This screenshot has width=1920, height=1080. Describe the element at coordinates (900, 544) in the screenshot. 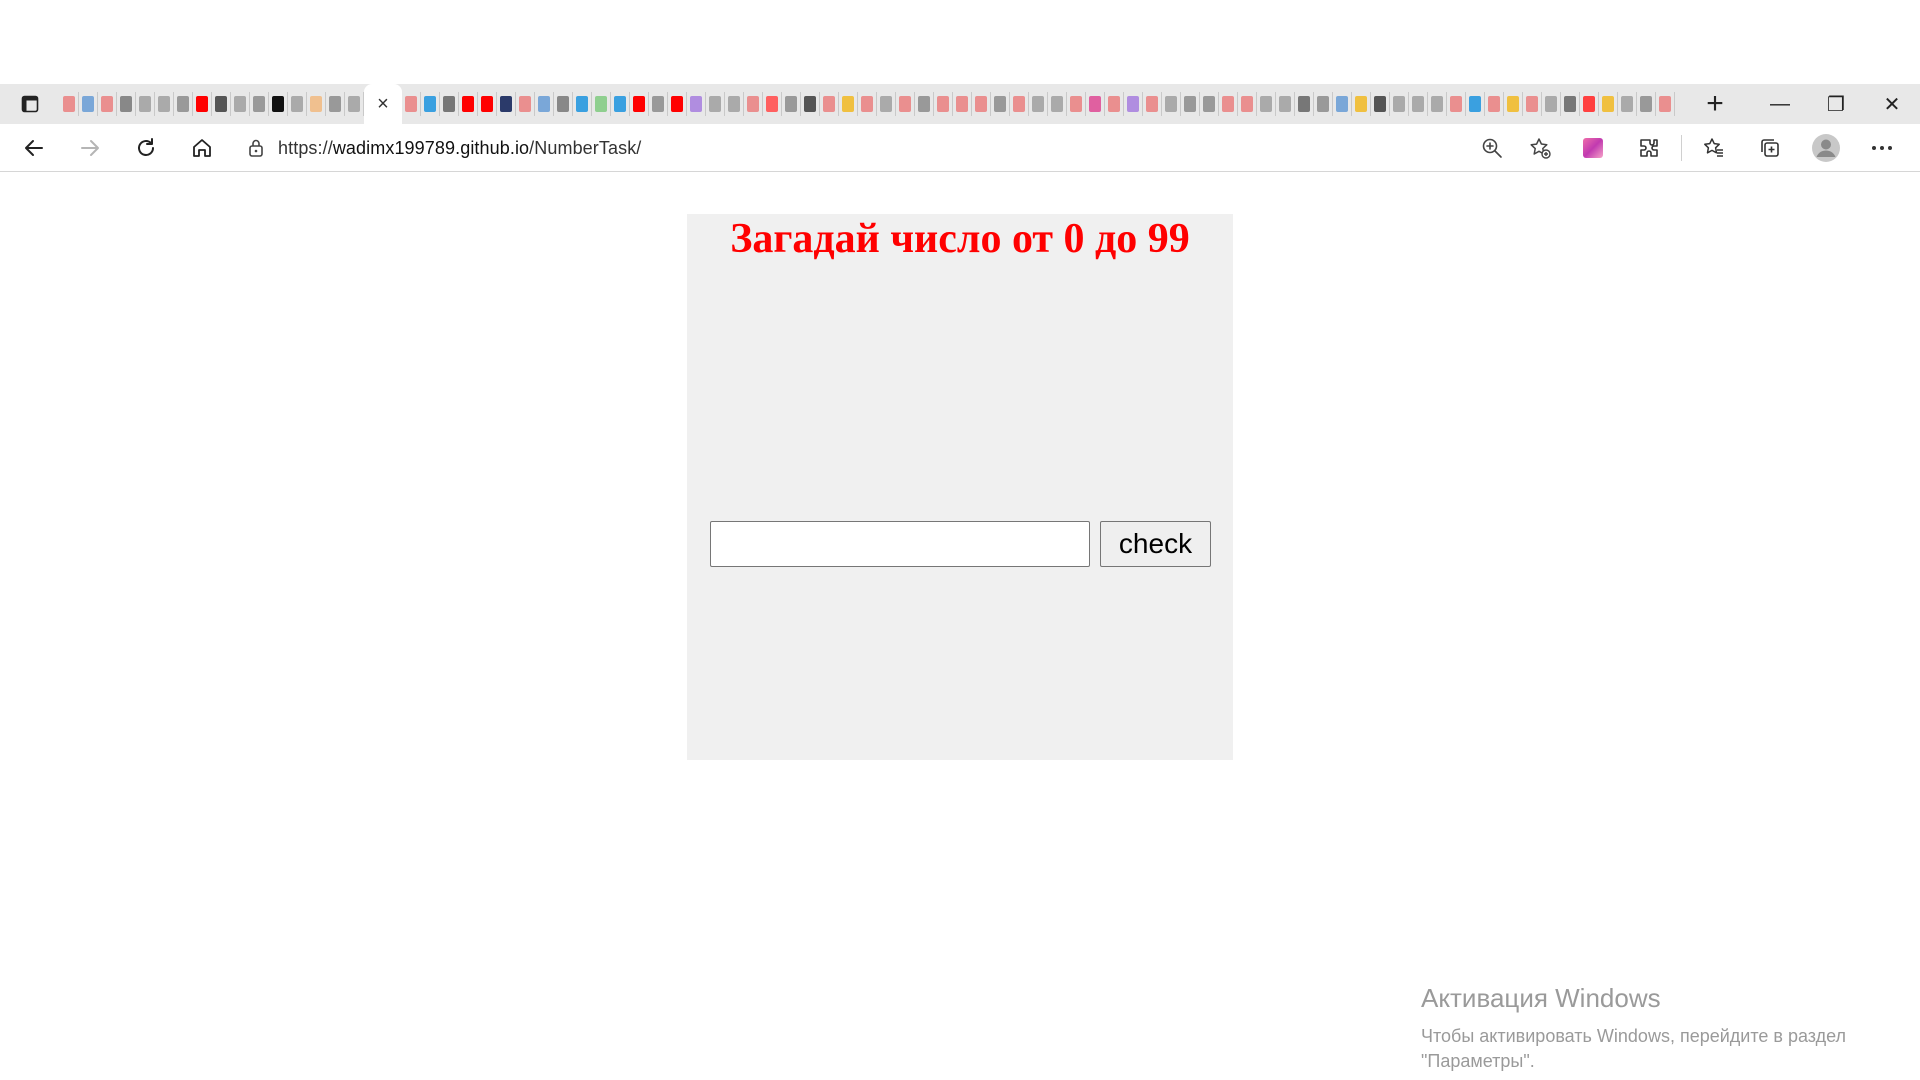

I see `number-input` at that location.